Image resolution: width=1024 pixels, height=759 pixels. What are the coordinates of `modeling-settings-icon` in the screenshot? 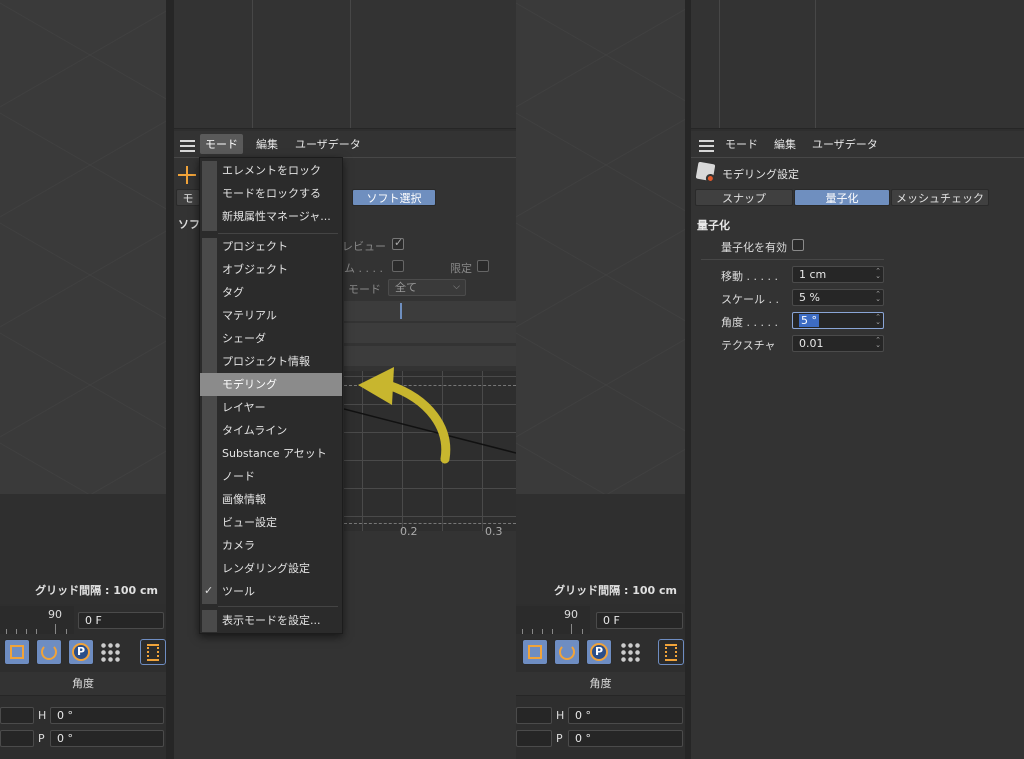 It's located at (705, 172).